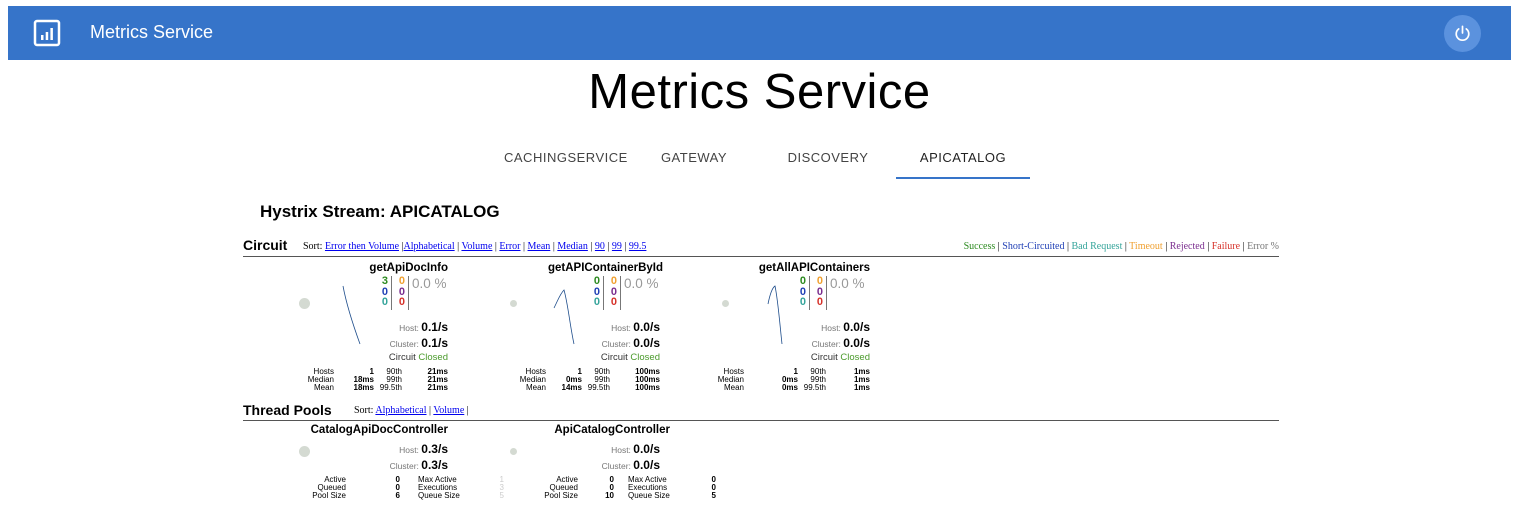 This screenshot has width=1519, height=508. I want to click on tab-cachingservice: CACHINGSERVICE, so click(565, 157).